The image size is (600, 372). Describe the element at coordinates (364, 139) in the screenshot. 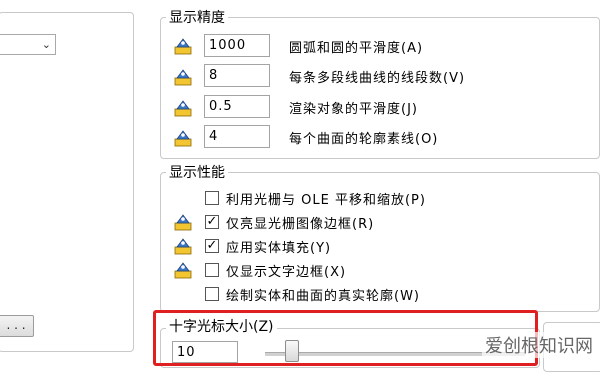

I see `surface-contour-label: 每个曲面的轮廓素线(O)` at that location.